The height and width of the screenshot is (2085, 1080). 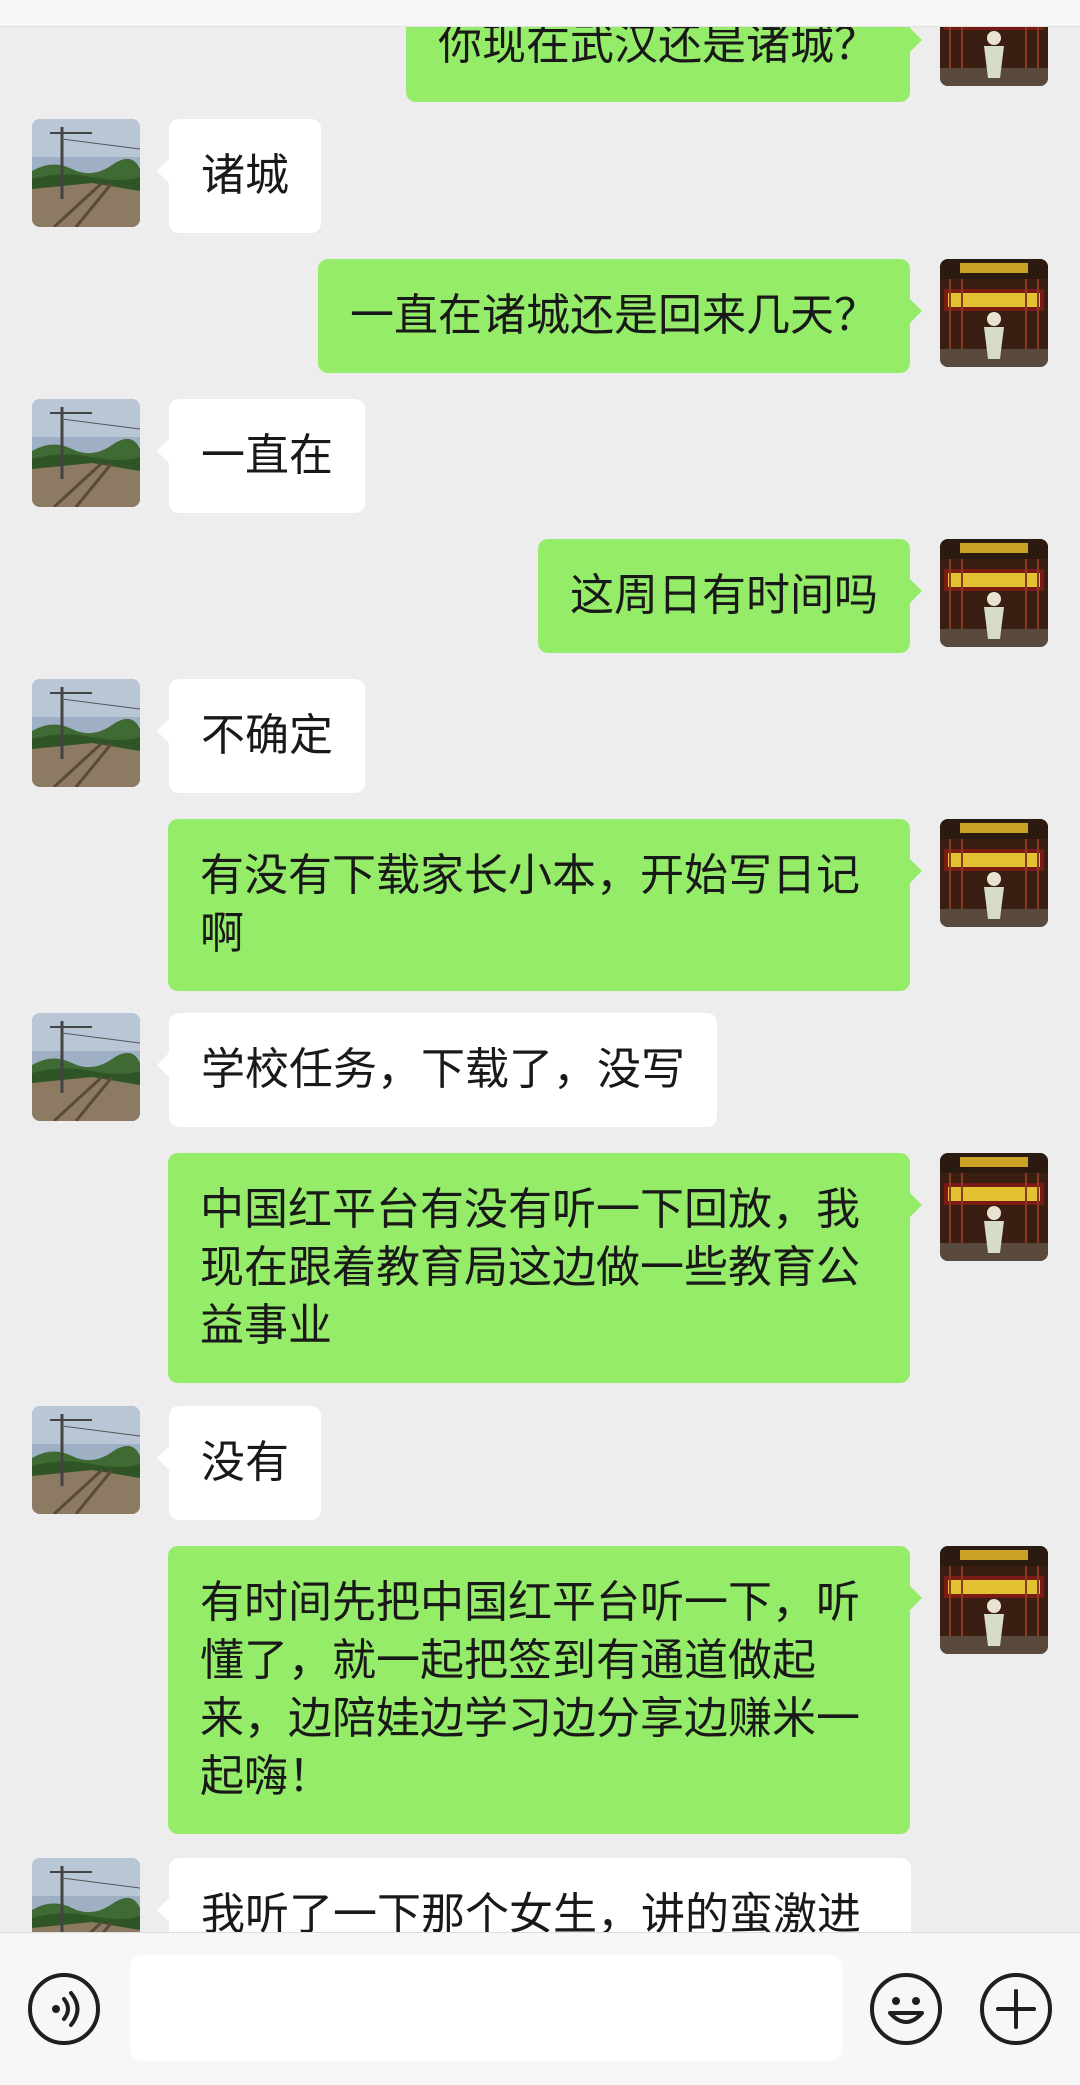 I want to click on plus-icon, so click(x=1016, y=2009).